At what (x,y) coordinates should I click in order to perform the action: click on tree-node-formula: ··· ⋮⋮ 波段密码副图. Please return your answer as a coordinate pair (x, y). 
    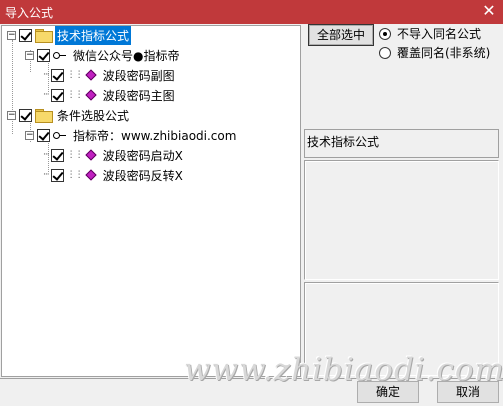
    Looking at the image, I should click on (110, 75).